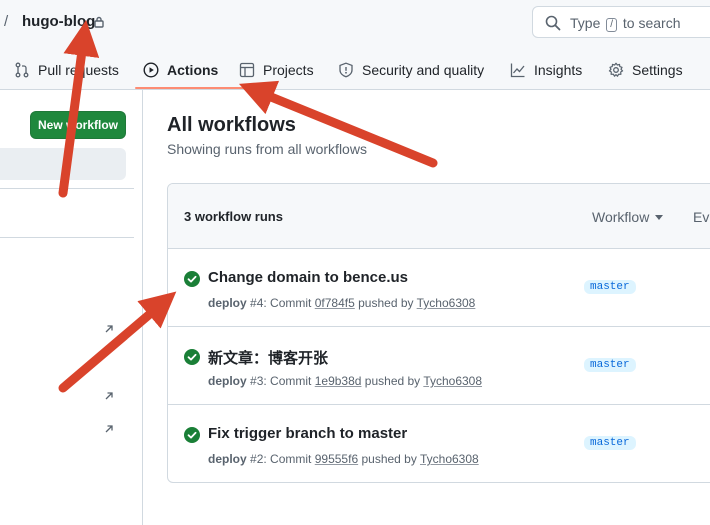 The height and width of the screenshot is (525, 710). Describe the element at coordinates (247, 70) in the screenshot. I see `table-icon` at that location.